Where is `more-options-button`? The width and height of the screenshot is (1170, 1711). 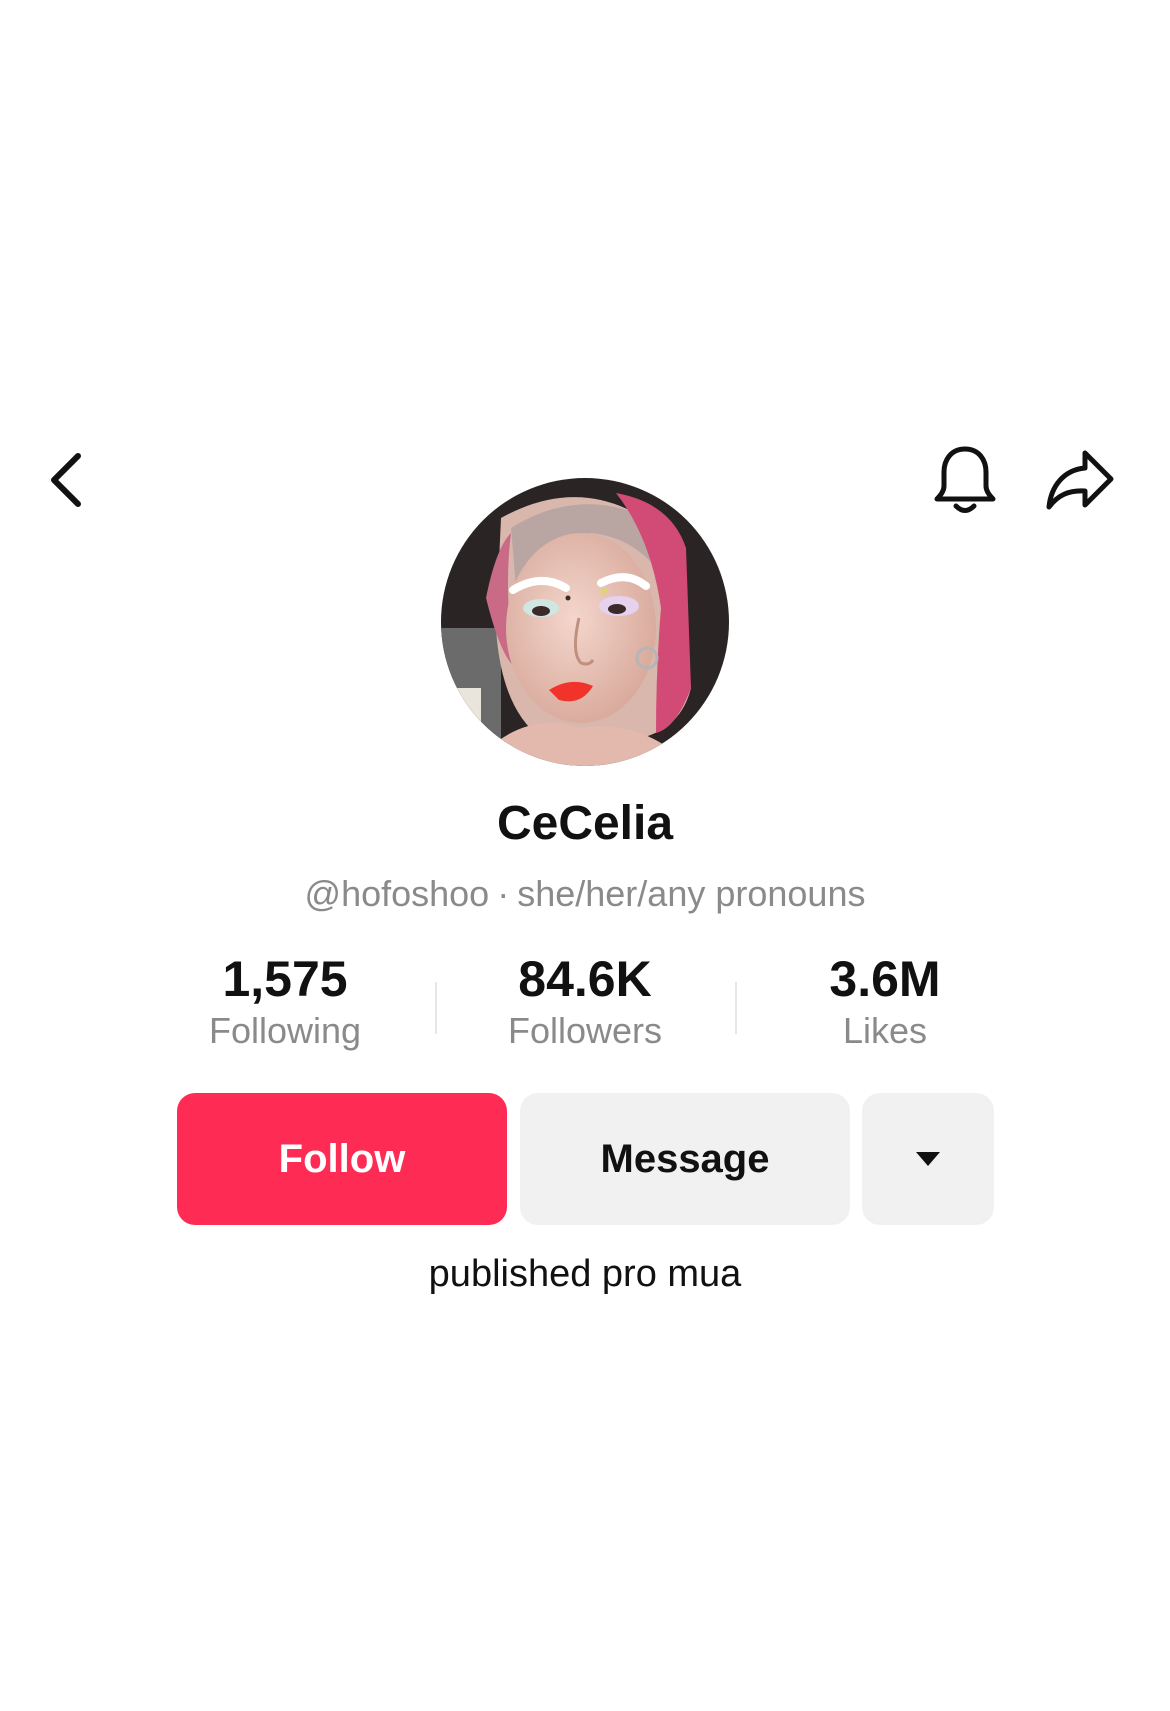
more-options-button is located at coordinates (928, 1159).